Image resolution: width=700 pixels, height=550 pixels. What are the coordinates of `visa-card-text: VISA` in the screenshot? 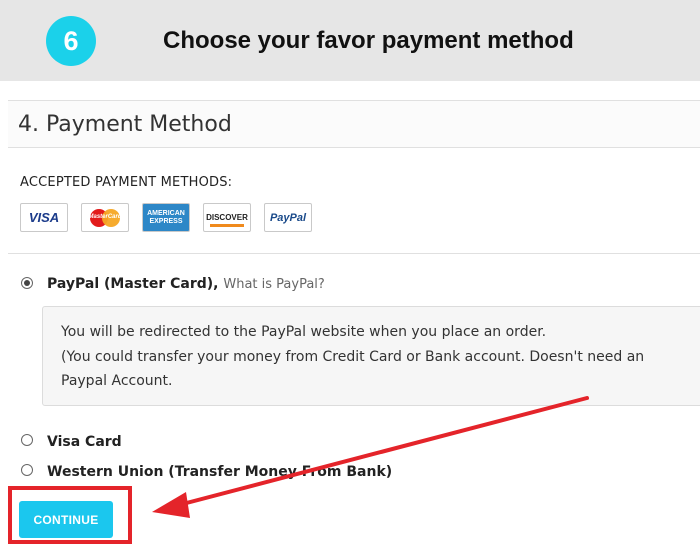 It's located at (44, 217).